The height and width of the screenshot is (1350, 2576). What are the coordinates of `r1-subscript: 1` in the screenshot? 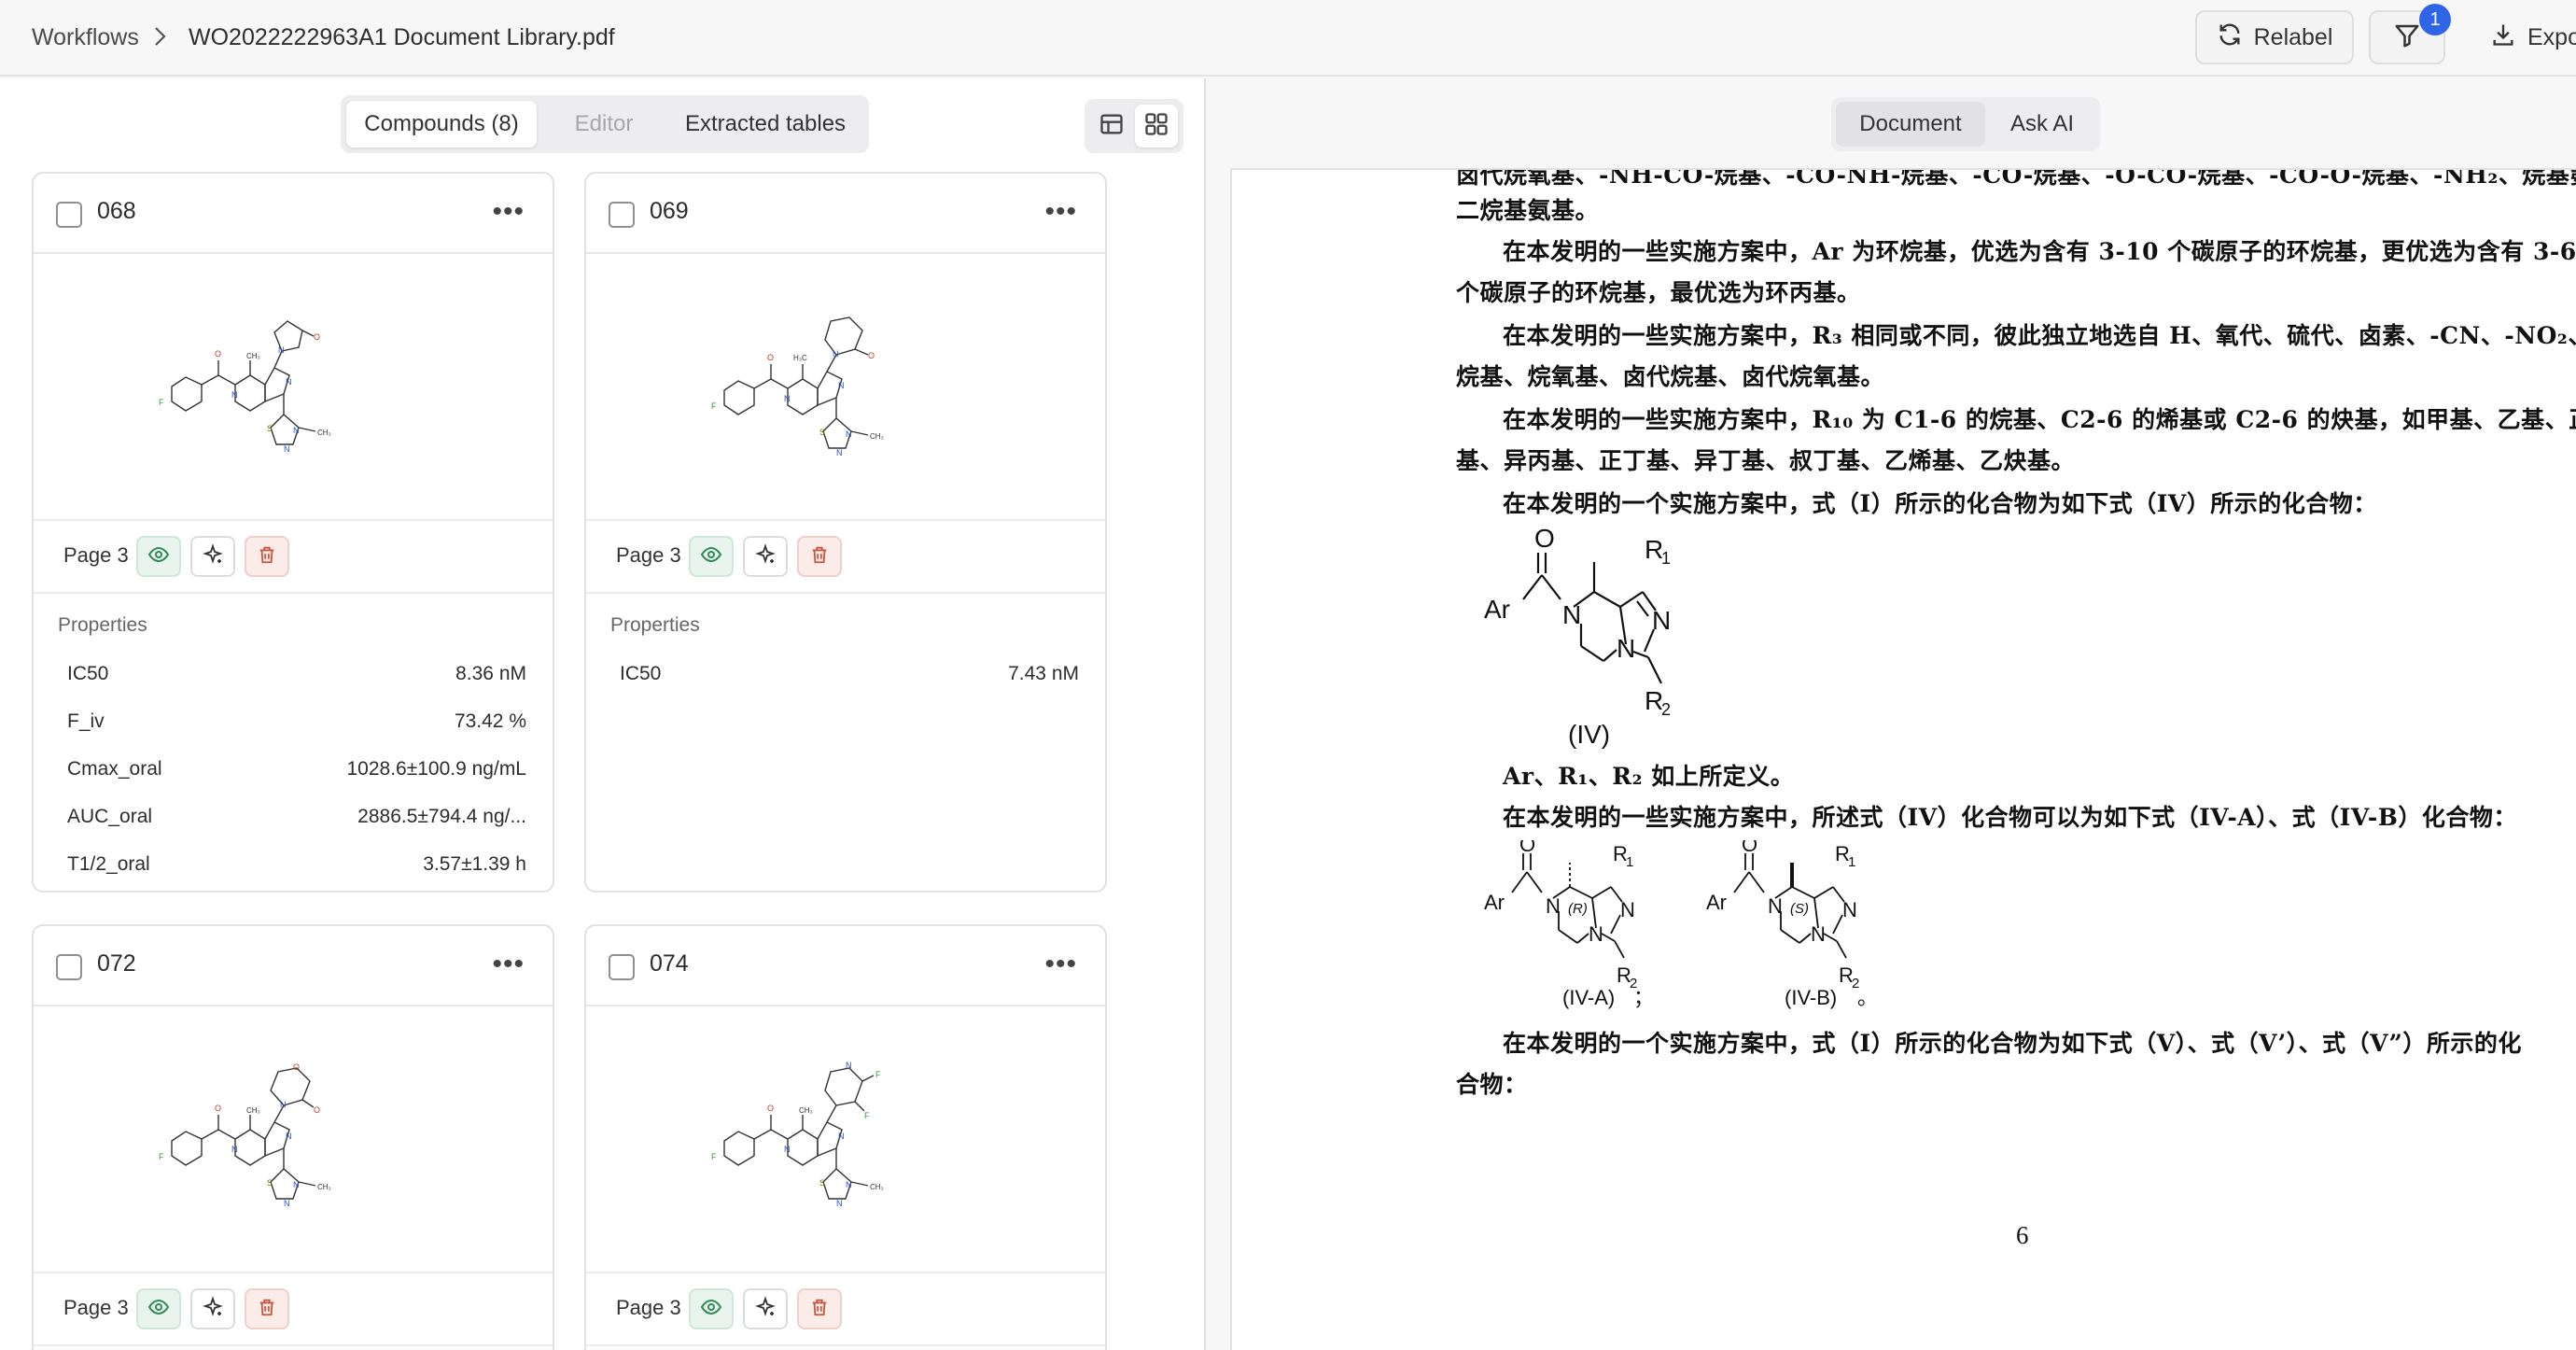 It's located at (1666, 558).